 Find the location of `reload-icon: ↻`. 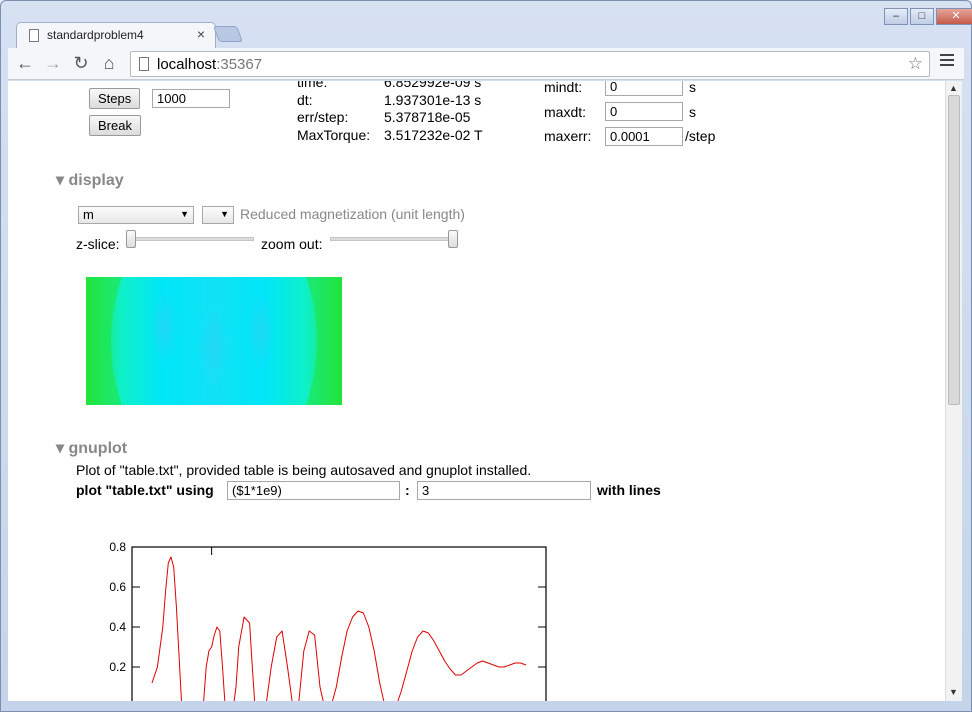

reload-icon: ↻ is located at coordinates (81, 63).